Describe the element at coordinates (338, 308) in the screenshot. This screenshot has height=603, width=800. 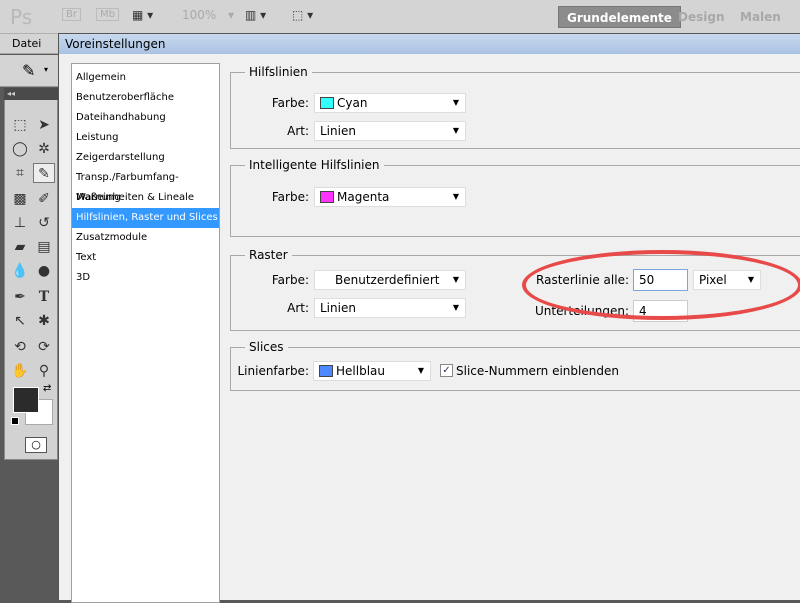
I see `raster-art-value: Linien` at that location.